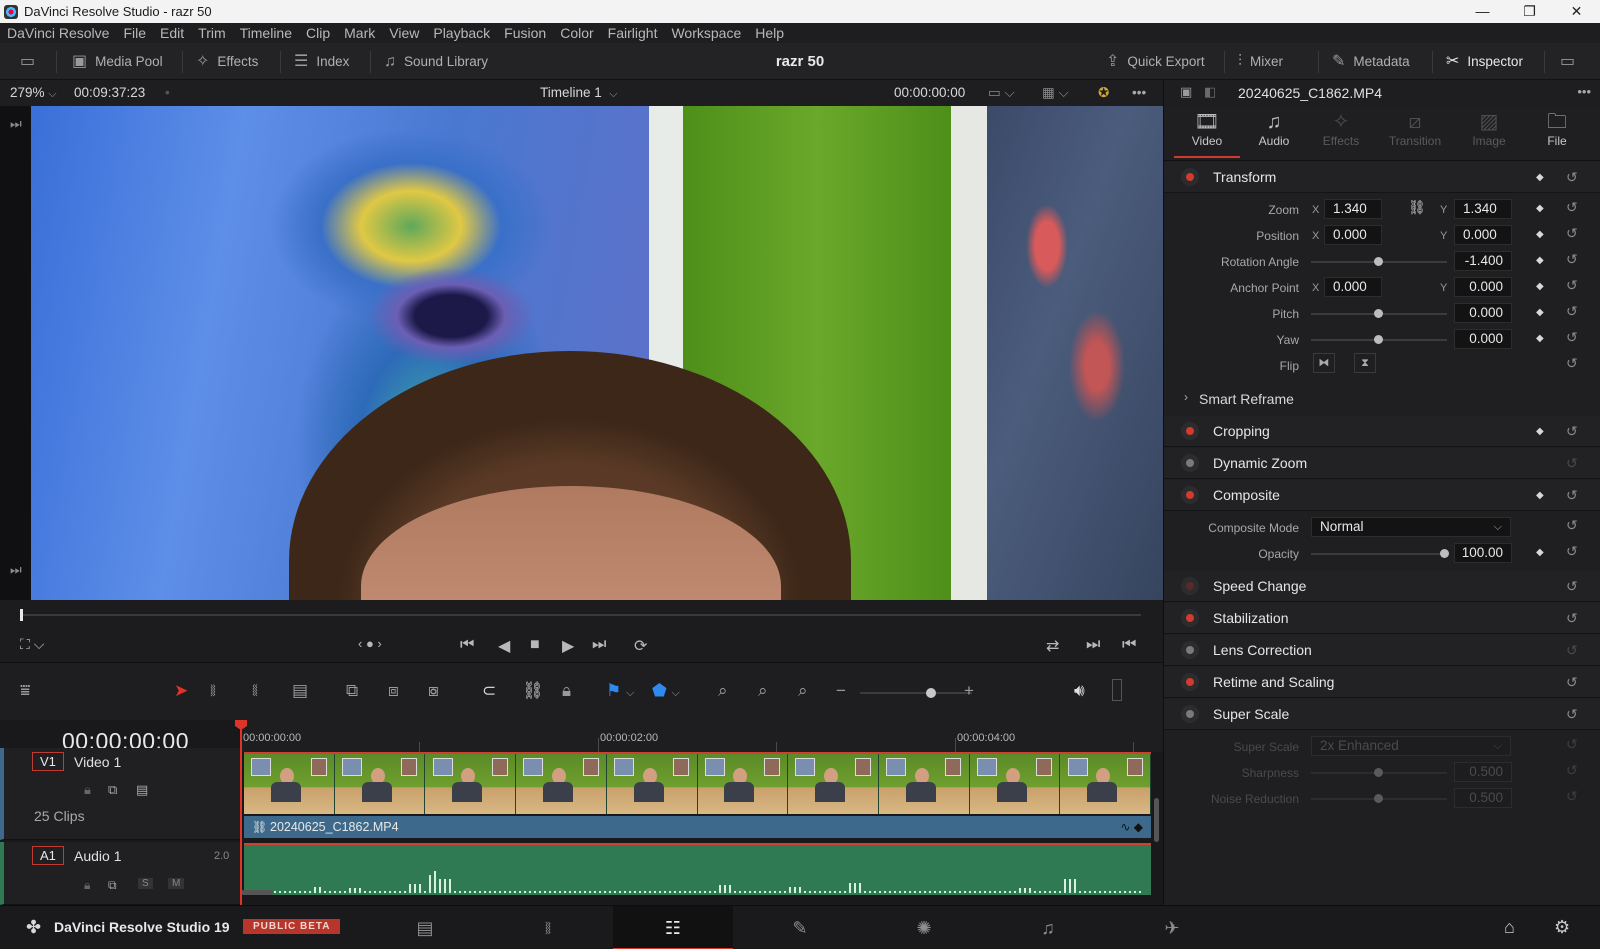 The height and width of the screenshot is (949, 1600). What do you see at coordinates (1382, 618) in the screenshot?
I see `stabilization-section: Stabilization ↺` at bounding box center [1382, 618].